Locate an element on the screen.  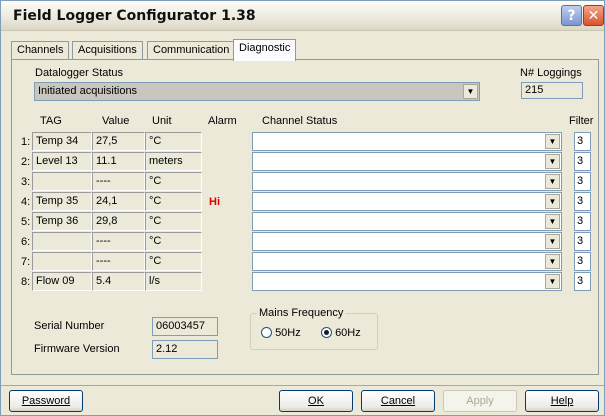
serial-number-label: Serial Number is located at coordinates (69, 326).